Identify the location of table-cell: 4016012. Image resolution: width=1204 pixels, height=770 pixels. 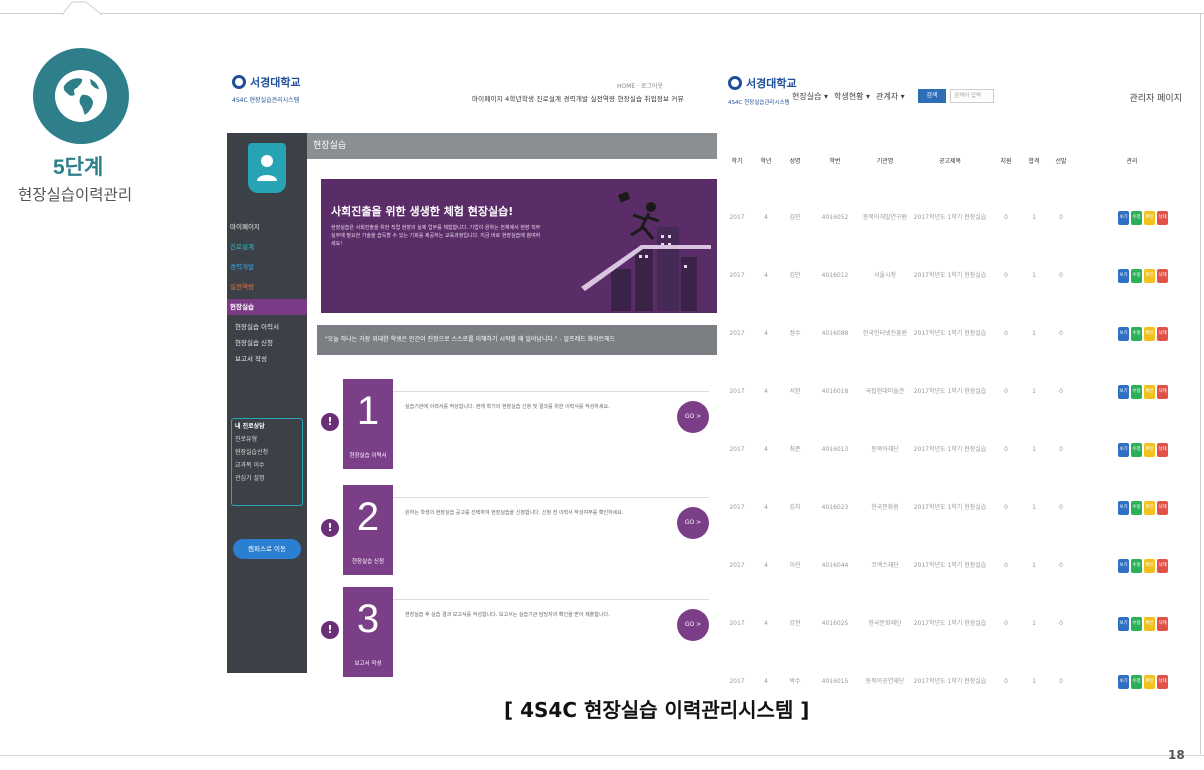
(835, 275).